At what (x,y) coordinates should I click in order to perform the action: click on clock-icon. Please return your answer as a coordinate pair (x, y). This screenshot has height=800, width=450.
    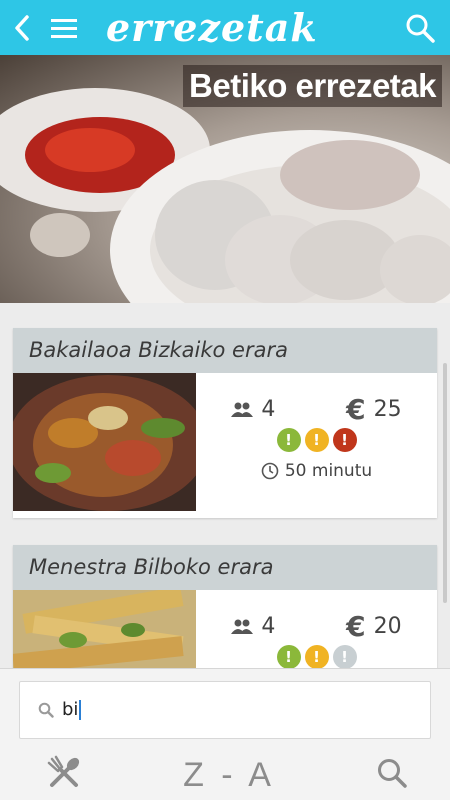
    Looking at the image, I should click on (270, 471).